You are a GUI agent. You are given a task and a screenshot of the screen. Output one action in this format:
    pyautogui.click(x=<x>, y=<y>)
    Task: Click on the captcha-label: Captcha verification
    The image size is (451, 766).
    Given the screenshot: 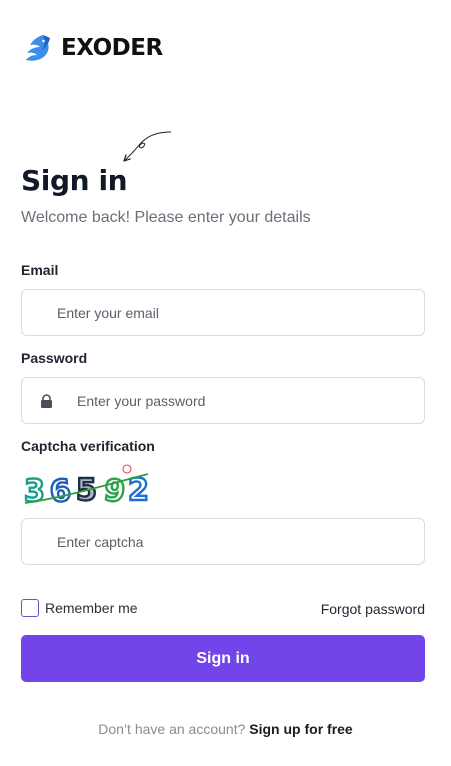 What is the action you would take?
    pyautogui.click(x=88, y=446)
    